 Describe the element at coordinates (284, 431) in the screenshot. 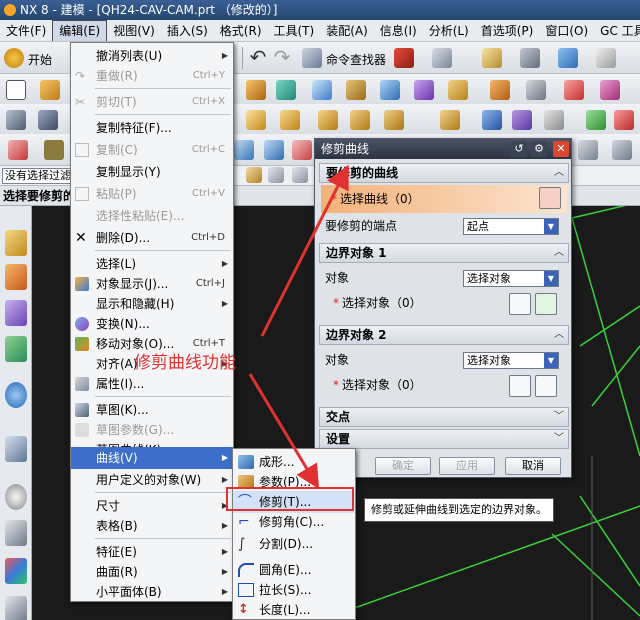

I see `arrow-to-trim-menu` at that location.